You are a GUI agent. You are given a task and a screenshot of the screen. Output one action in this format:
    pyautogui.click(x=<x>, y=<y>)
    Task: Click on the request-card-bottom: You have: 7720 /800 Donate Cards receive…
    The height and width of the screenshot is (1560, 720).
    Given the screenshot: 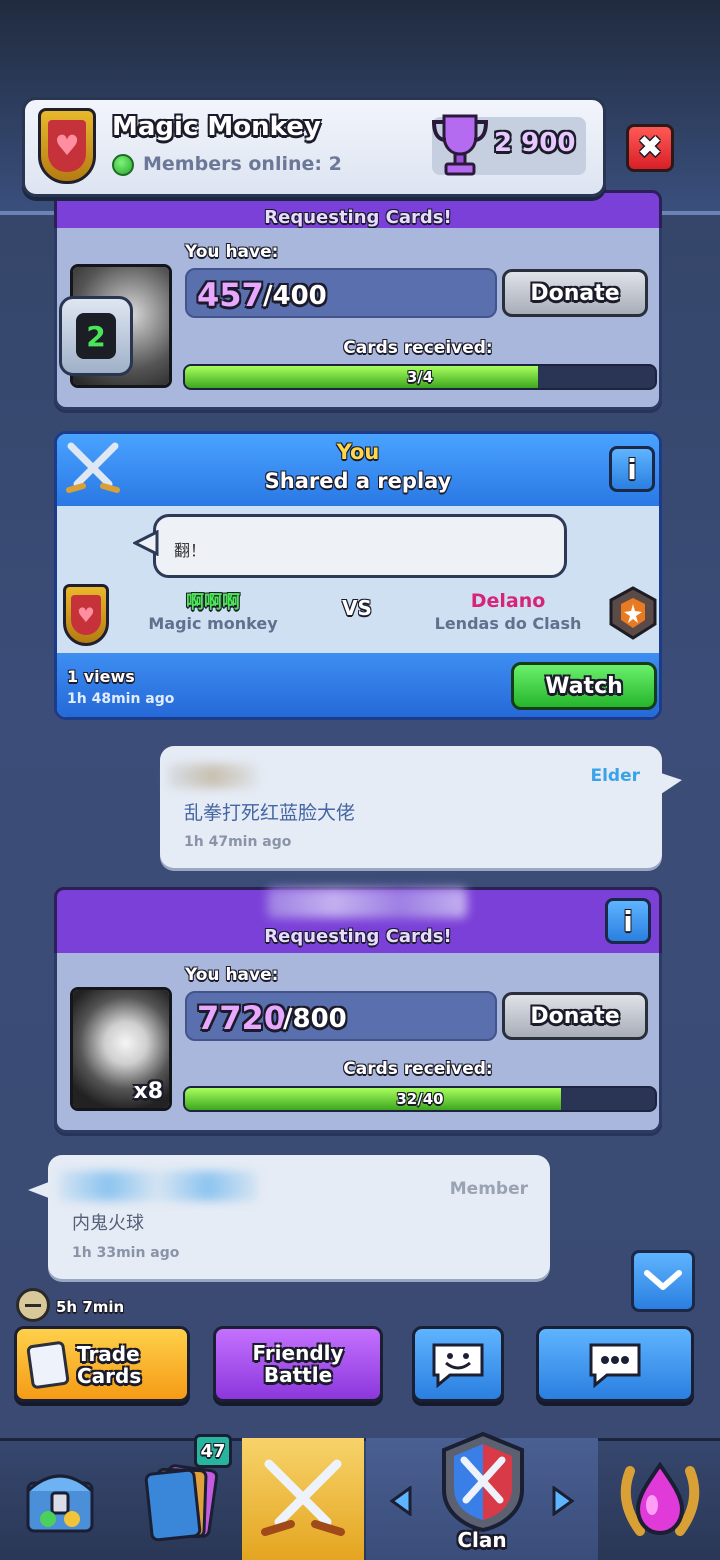 What is the action you would take?
    pyautogui.click(x=358, y=1043)
    